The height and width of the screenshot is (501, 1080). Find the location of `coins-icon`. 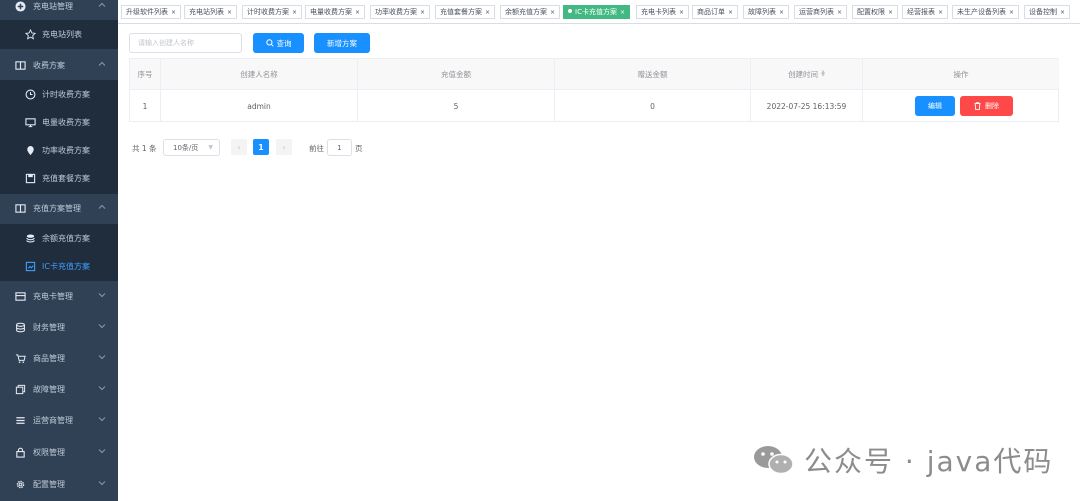

coins-icon is located at coordinates (30, 238).